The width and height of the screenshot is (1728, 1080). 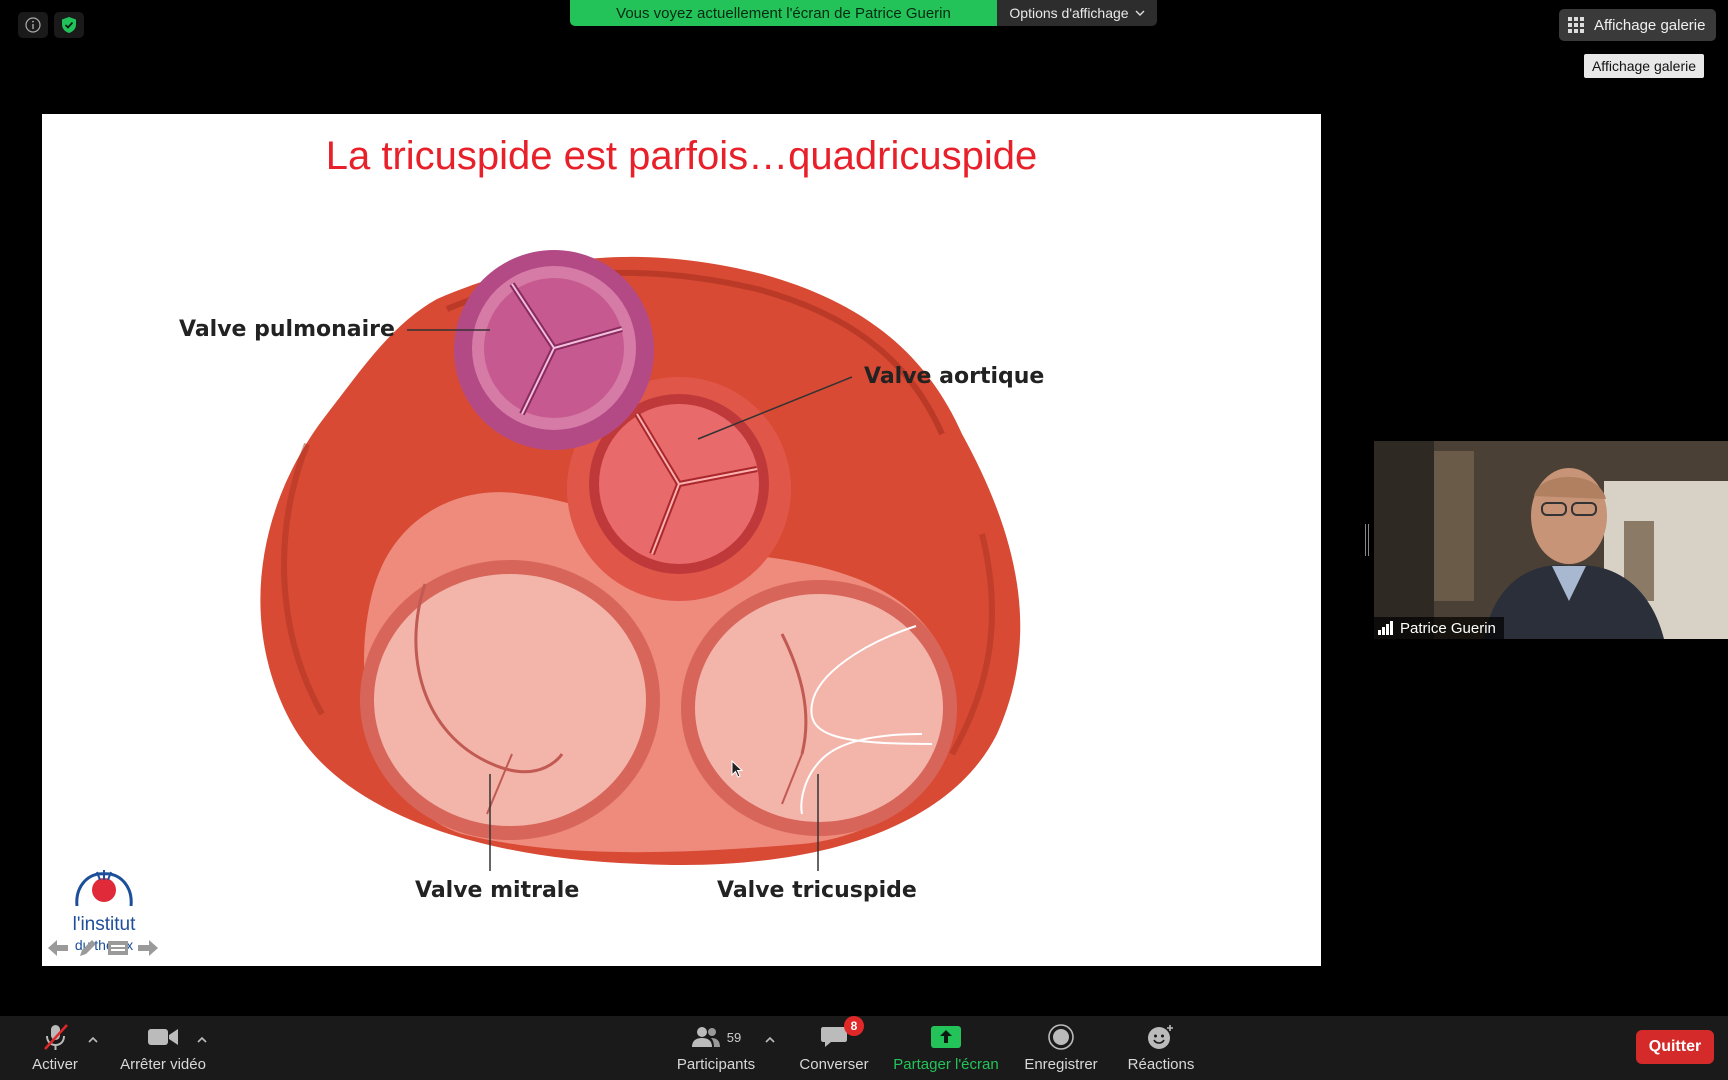 What do you see at coordinates (705, 1037) in the screenshot?
I see `participants-icon` at bounding box center [705, 1037].